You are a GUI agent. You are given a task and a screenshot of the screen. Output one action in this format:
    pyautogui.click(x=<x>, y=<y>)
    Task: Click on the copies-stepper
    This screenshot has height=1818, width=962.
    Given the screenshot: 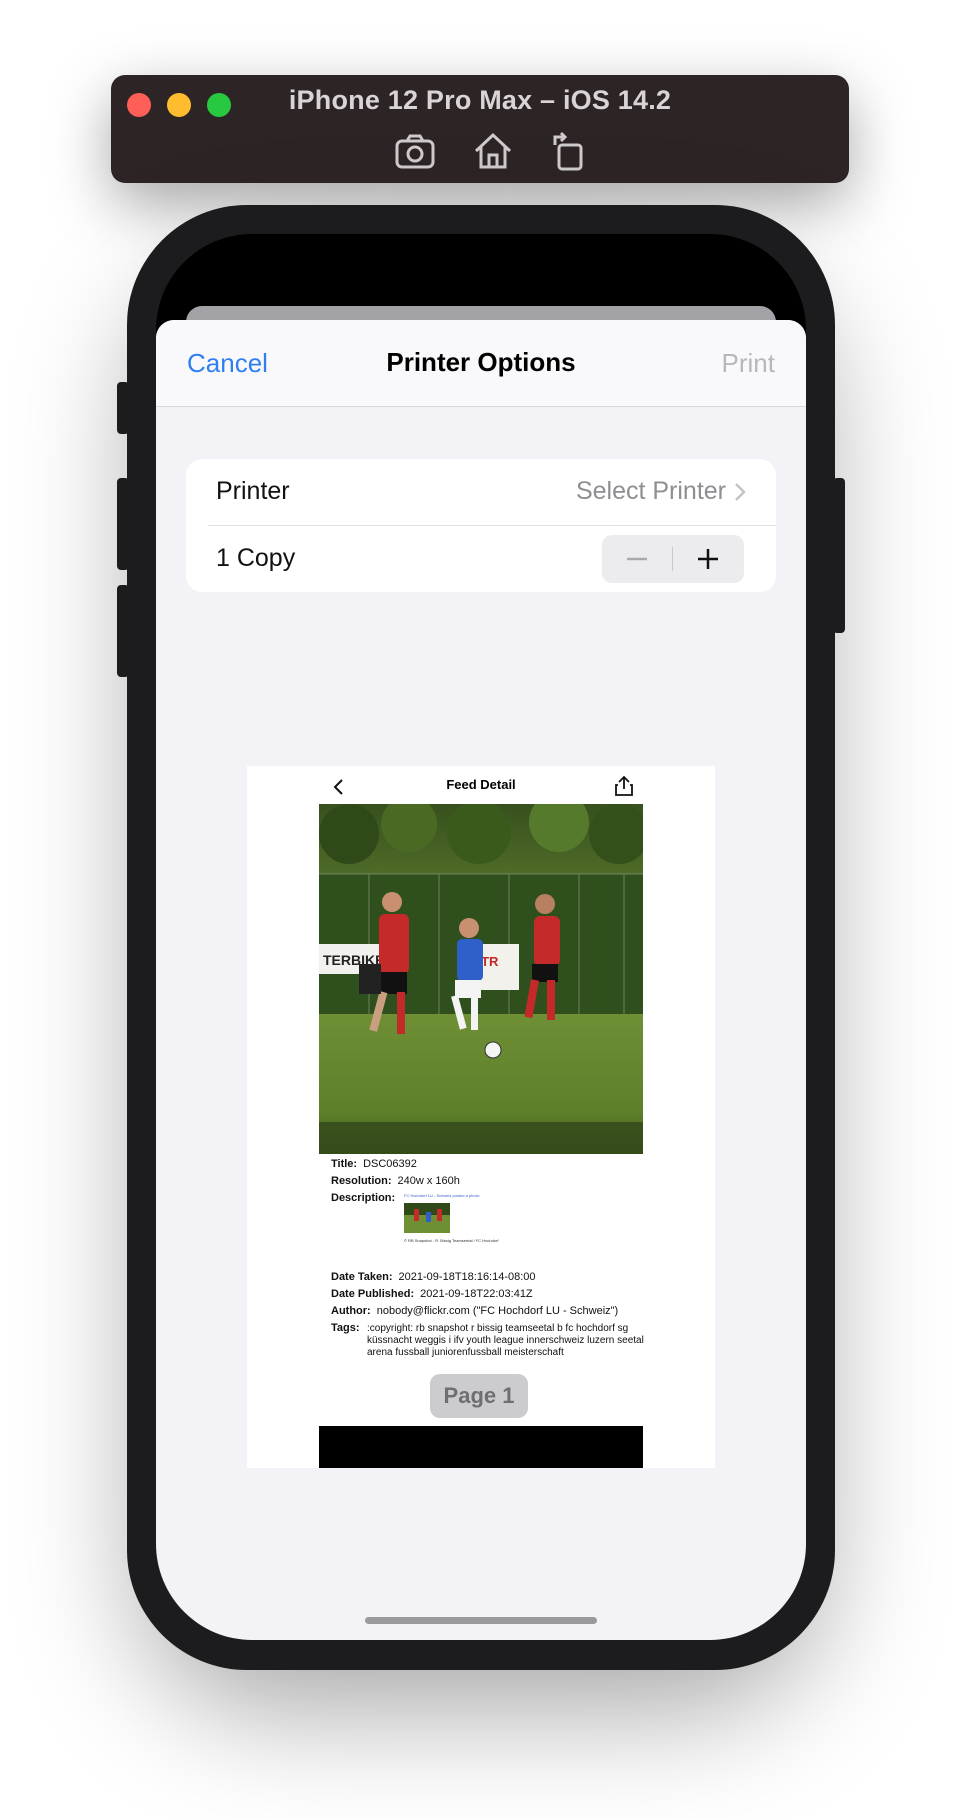 What is the action you would take?
    pyautogui.click(x=673, y=559)
    